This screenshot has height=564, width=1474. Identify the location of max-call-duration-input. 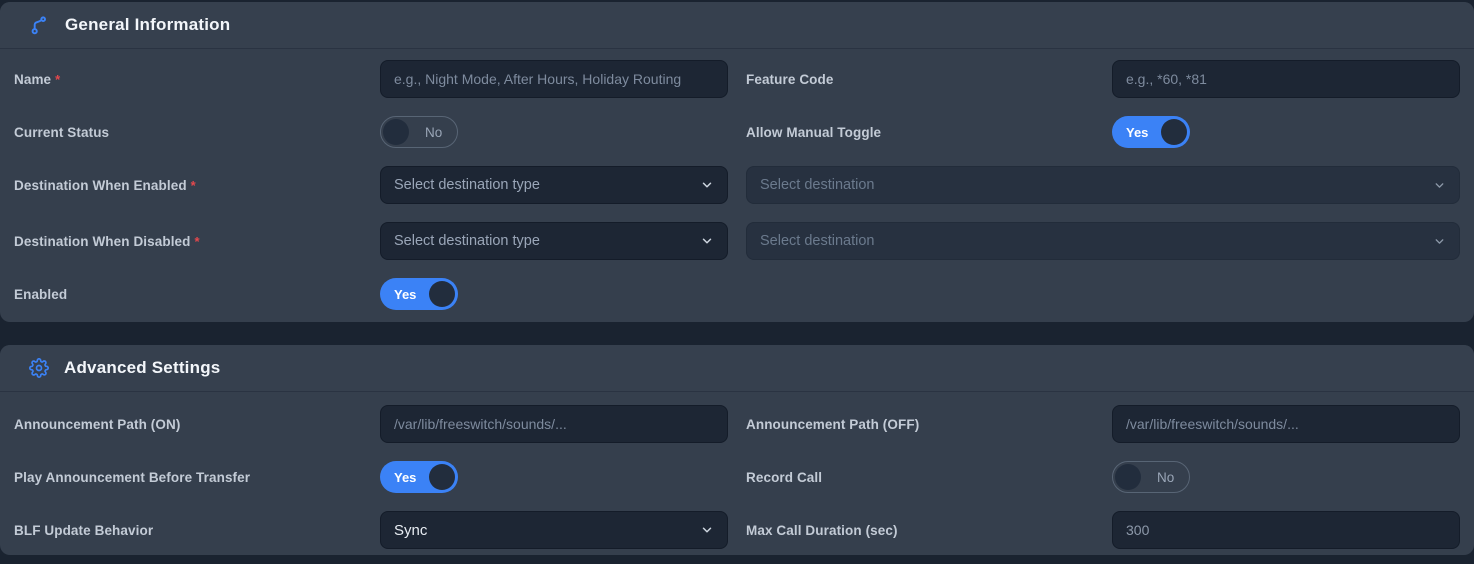
(1286, 530).